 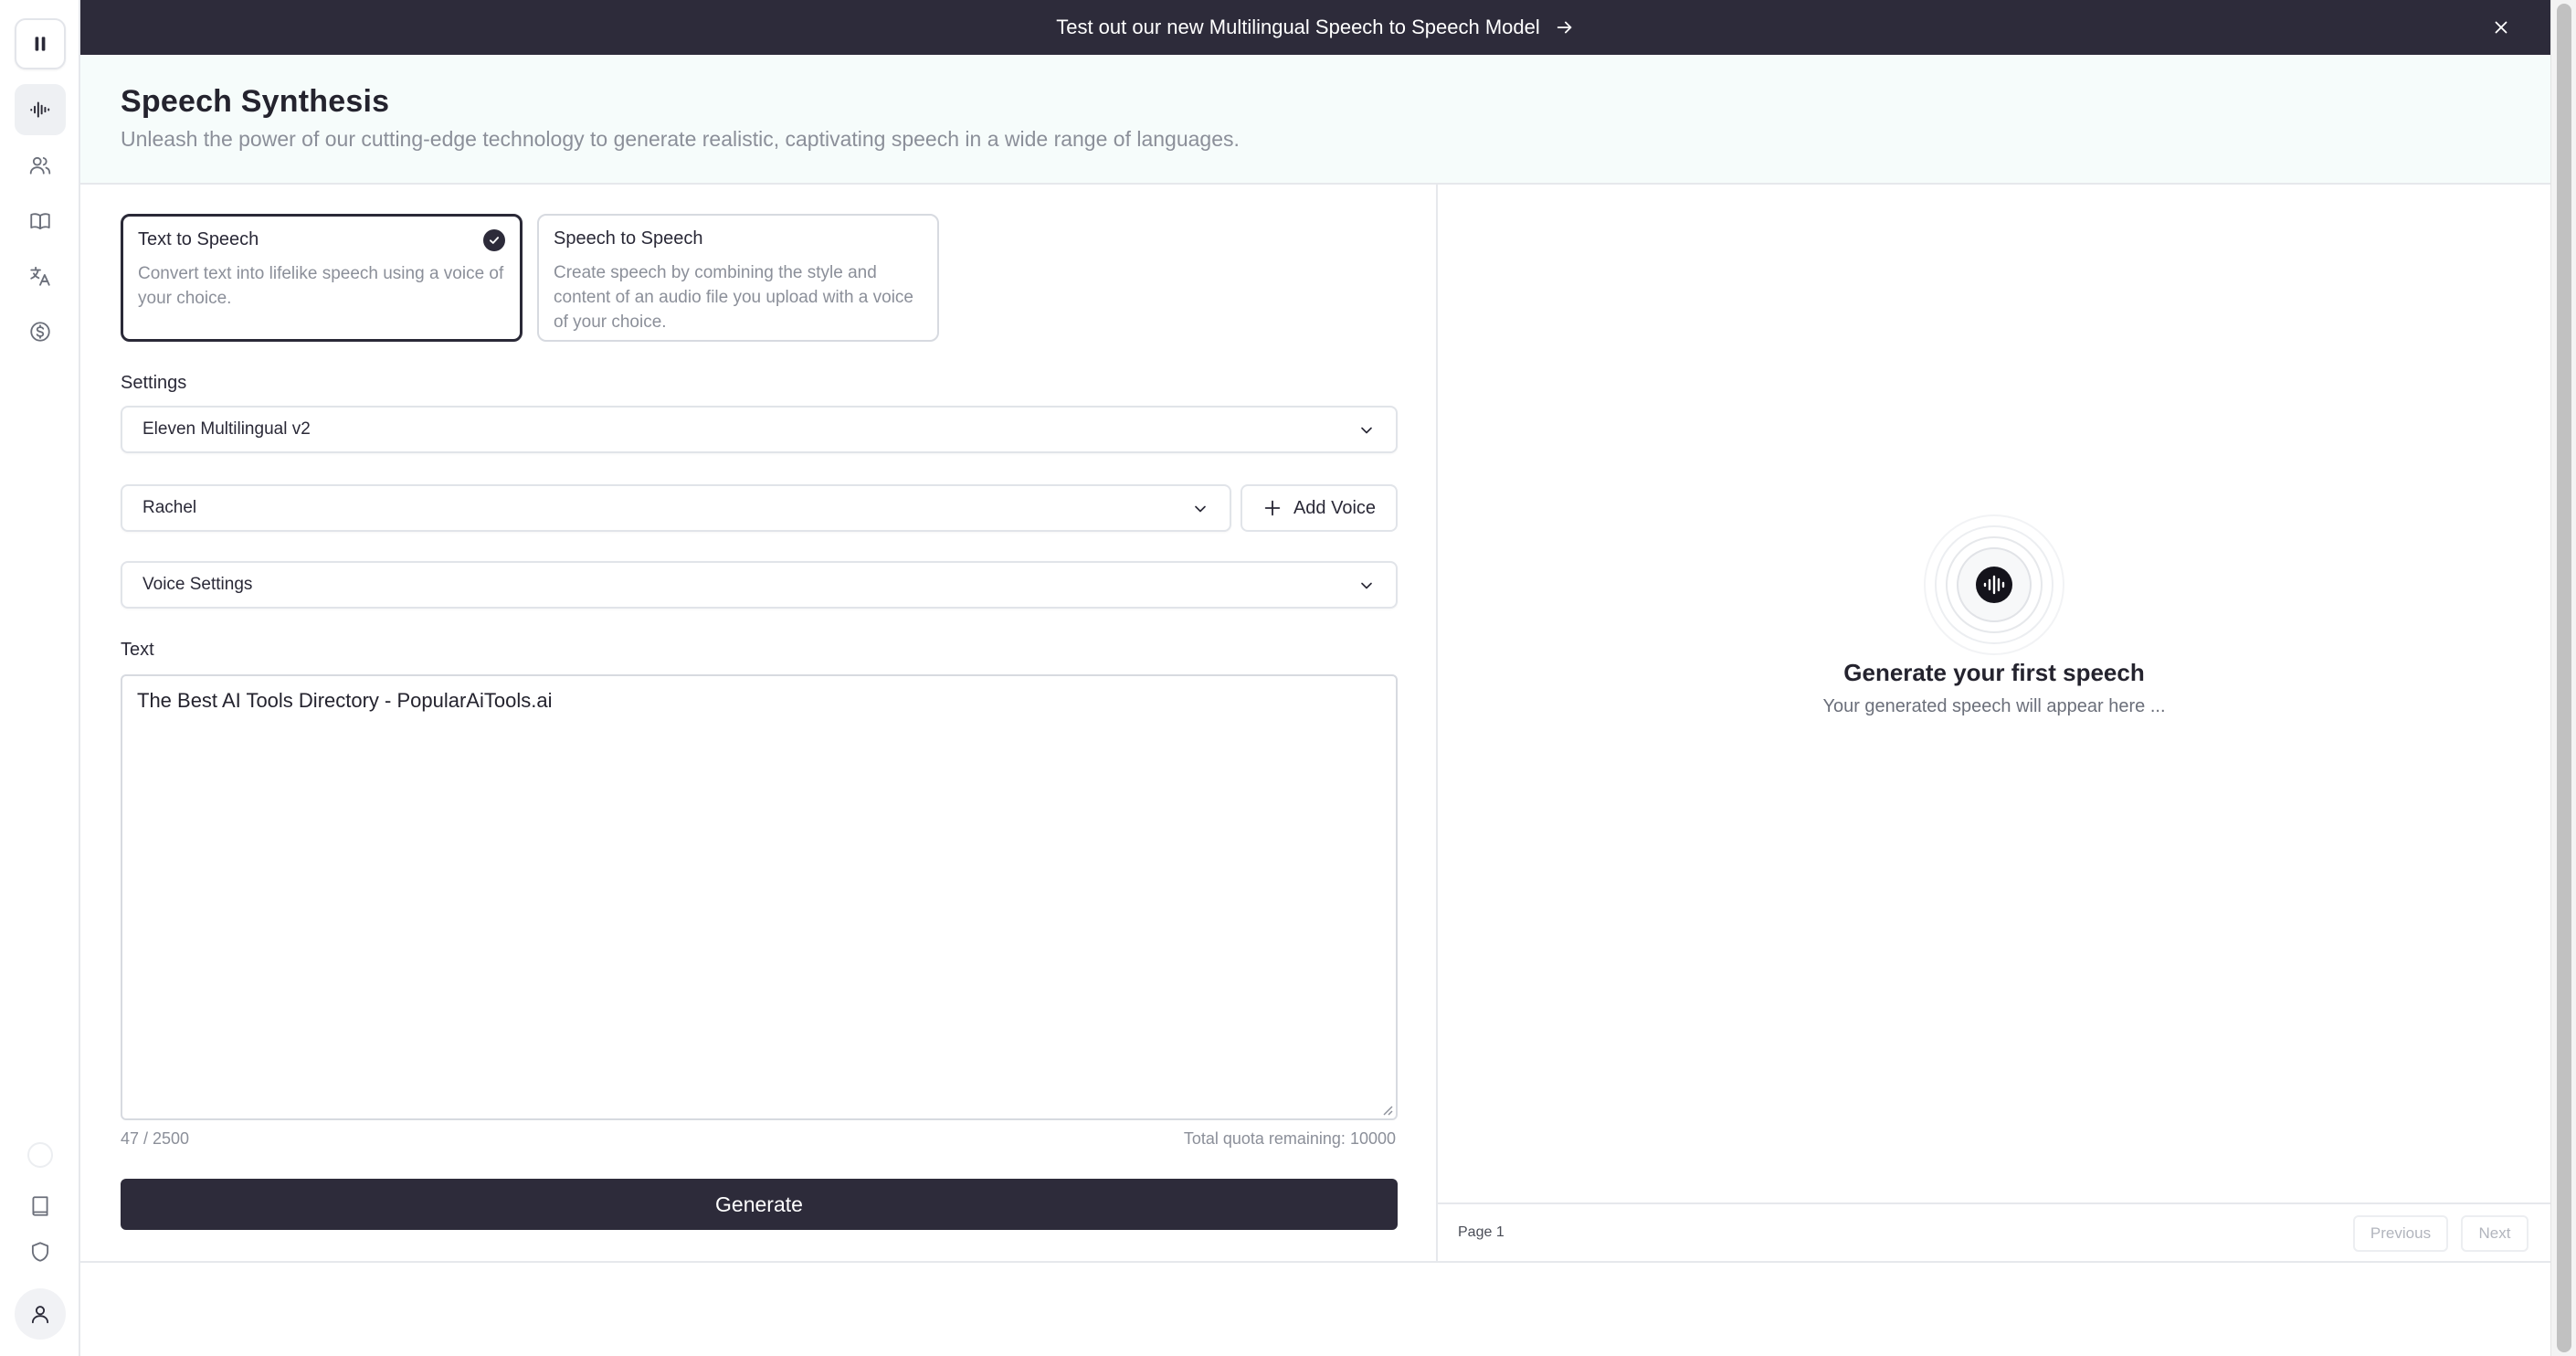 I want to click on waveform-badge-icon, so click(x=1994, y=584).